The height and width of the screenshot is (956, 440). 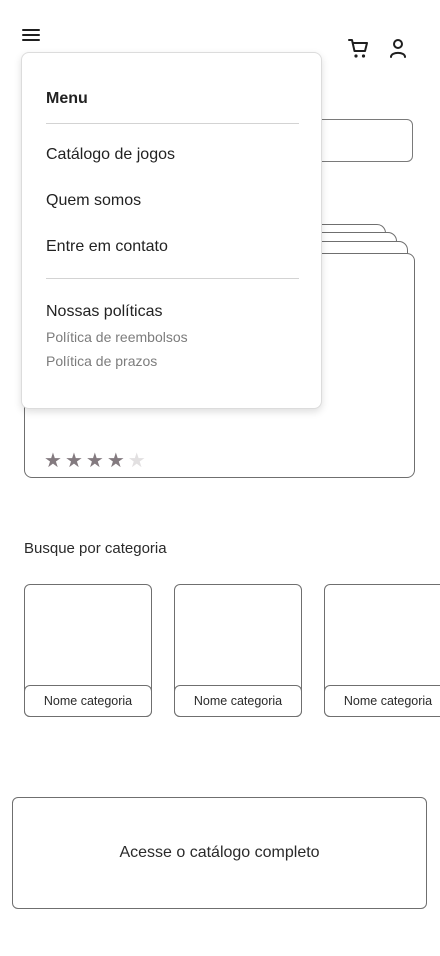 I want to click on user-profile-icon, so click(x=398, y=48).